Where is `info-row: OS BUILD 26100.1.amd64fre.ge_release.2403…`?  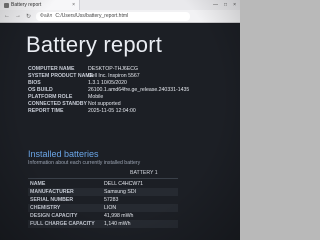 info-row: OS BUILD 26100.1.amd64fre.ge_release.2403… is located at coordinates (108, 90).